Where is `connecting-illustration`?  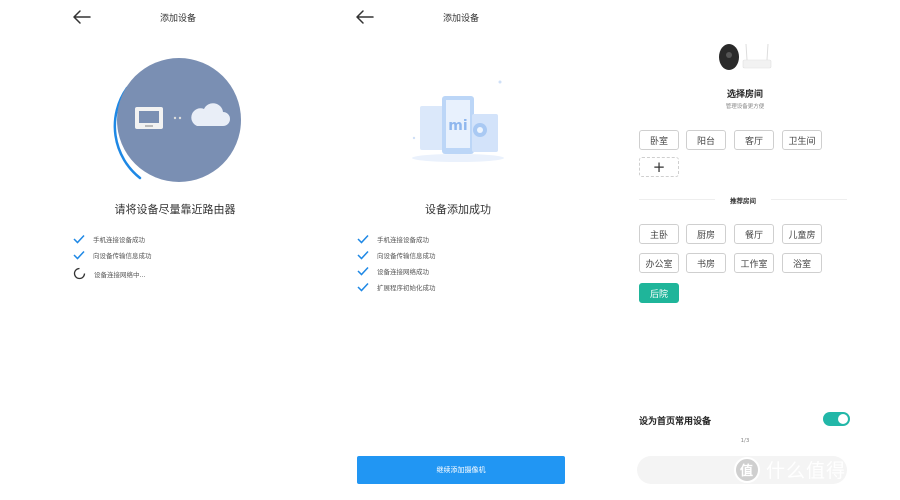
connecting-illustration is located at coordinates (177, 120).